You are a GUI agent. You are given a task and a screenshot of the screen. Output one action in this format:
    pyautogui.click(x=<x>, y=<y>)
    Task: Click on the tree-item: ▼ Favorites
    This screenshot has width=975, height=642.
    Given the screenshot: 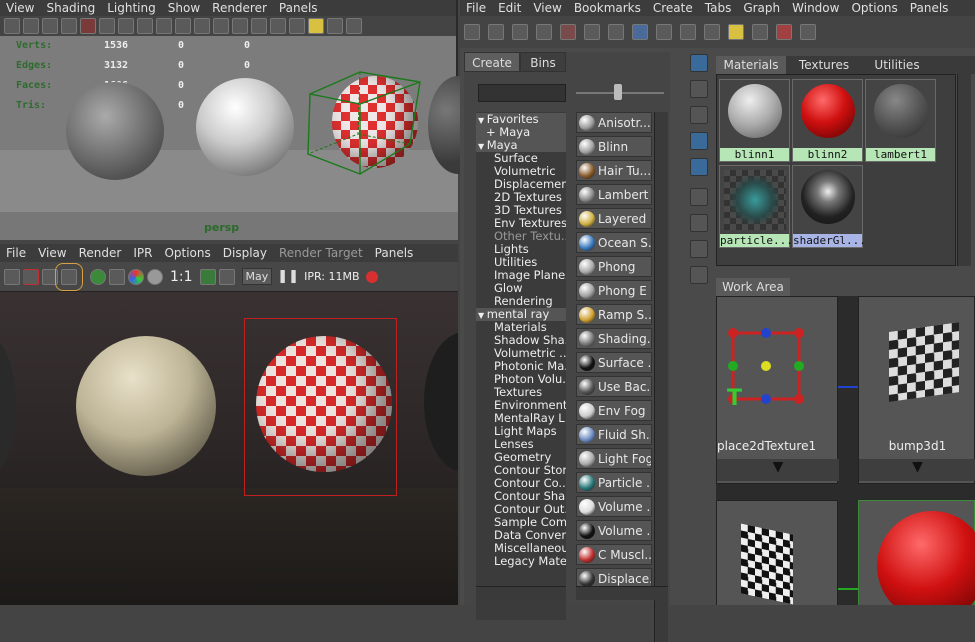 What is the action you would take?
    pyautogui.click(x=521, y=119)
    